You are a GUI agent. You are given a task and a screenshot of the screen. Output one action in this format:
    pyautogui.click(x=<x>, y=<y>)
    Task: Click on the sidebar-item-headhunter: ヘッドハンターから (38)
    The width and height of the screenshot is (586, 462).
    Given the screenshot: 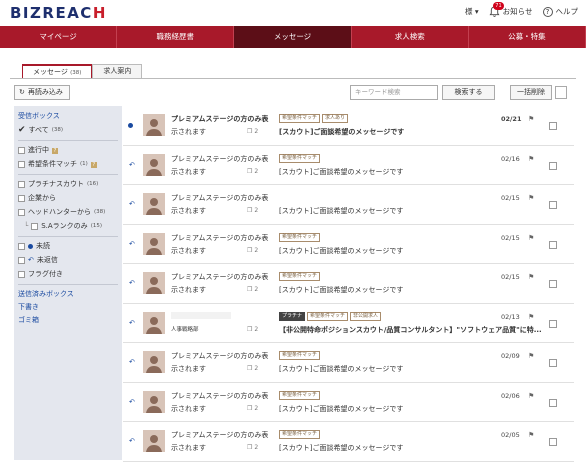 What is the action you would take?
    pyautogui.click(x=68, y=212)
    